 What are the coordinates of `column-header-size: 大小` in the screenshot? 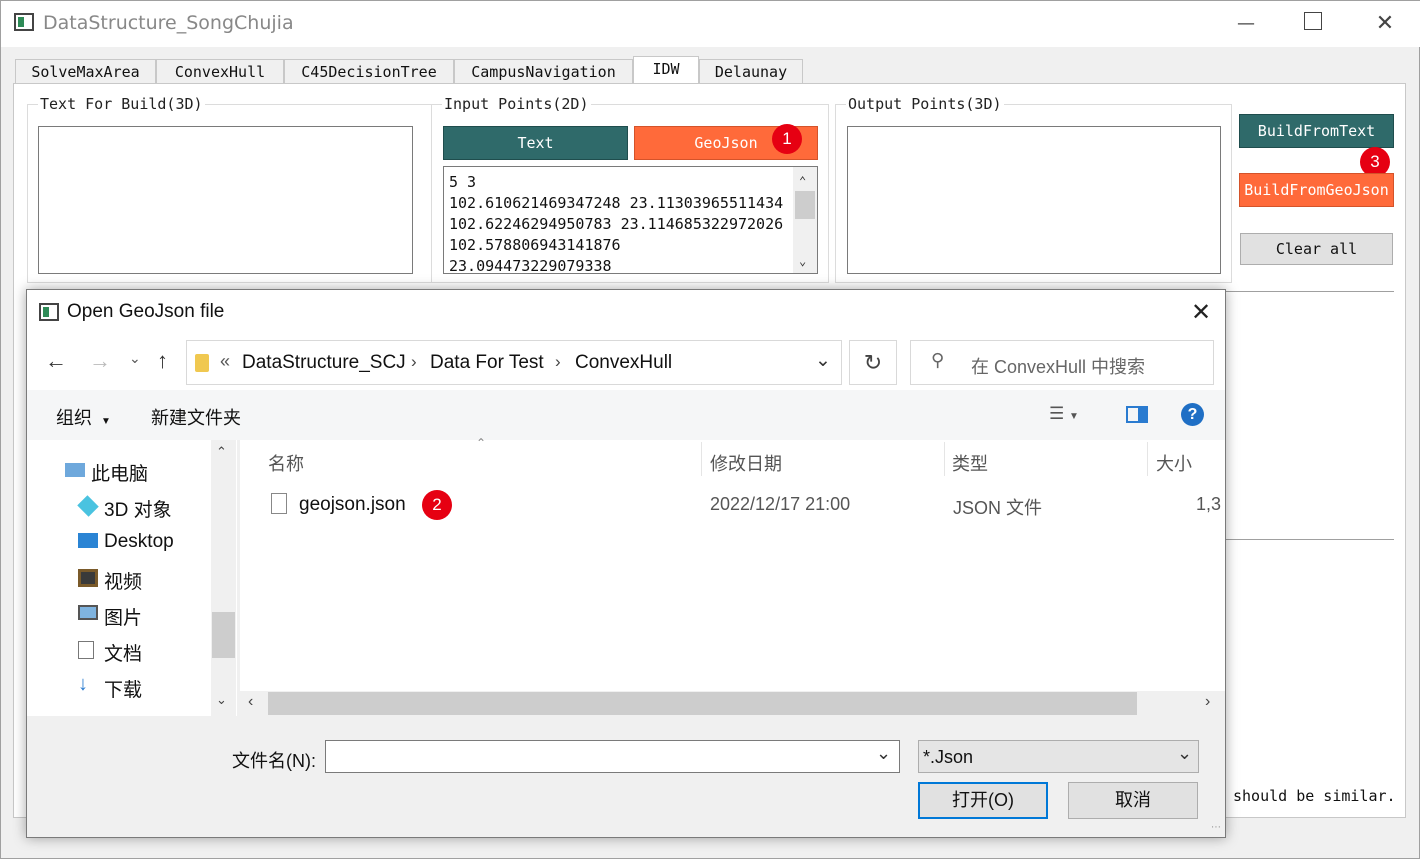 It's located at (1174, 463).